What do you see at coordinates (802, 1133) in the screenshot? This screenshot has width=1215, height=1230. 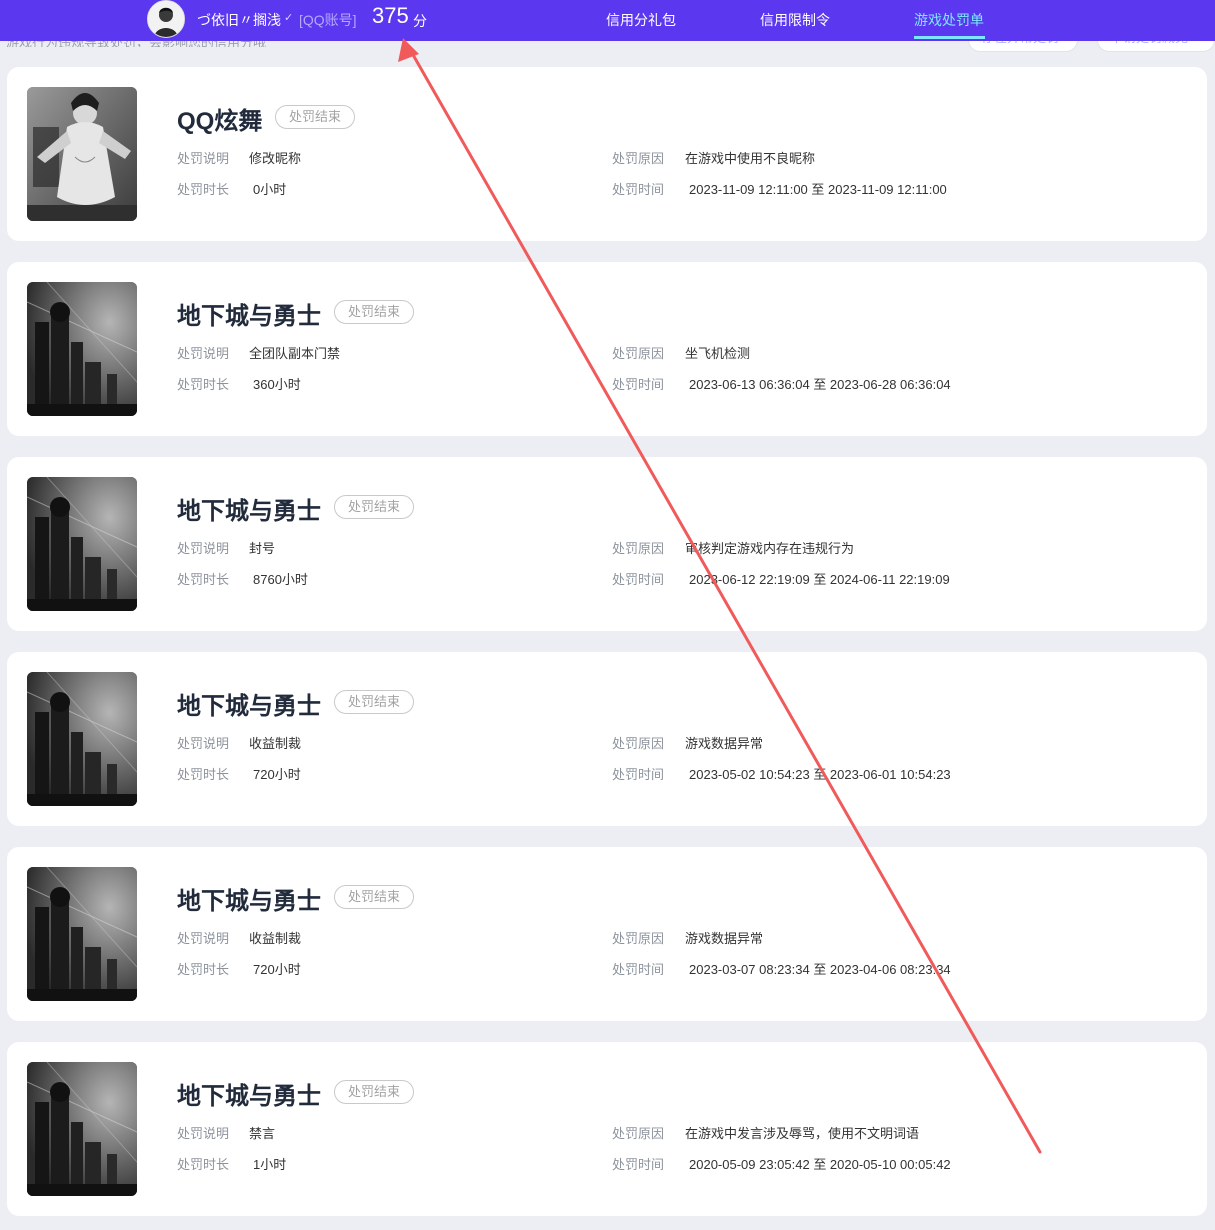 I see `reason-value: 在游戏中发言涉及辱骂，使用不文明词语` at bounding box center [802, 1133].